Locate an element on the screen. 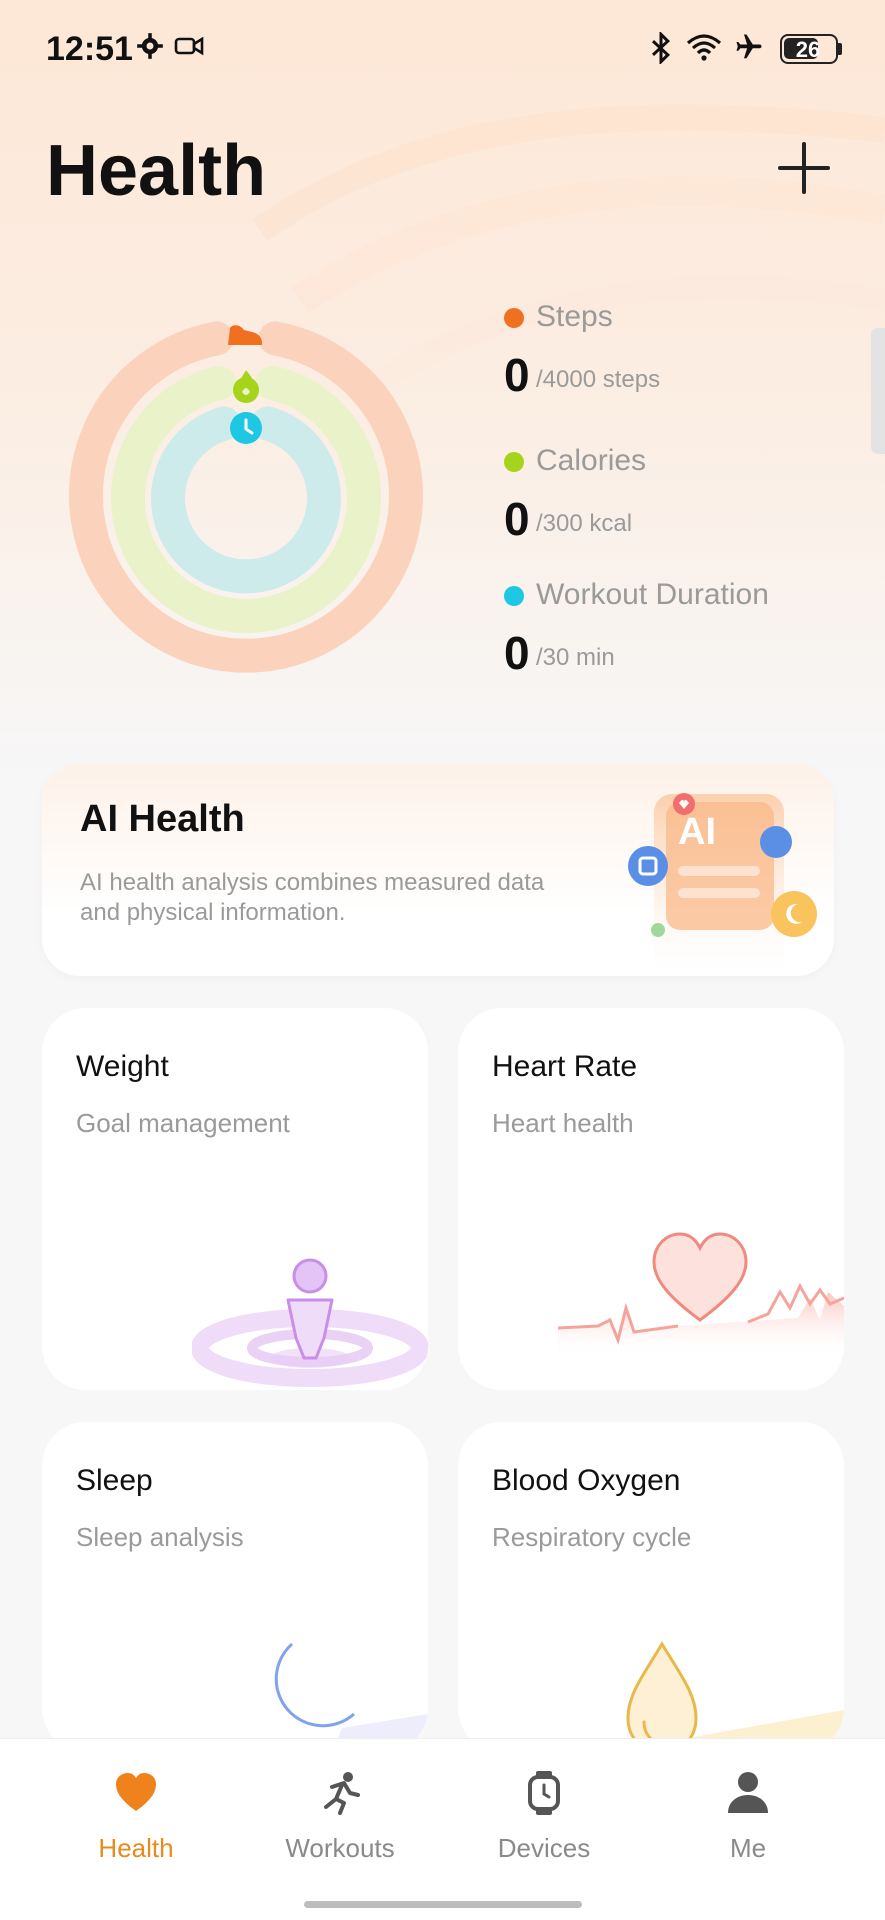  heart-rate-title: Heart Rate is located at coordinates (565, 1066).